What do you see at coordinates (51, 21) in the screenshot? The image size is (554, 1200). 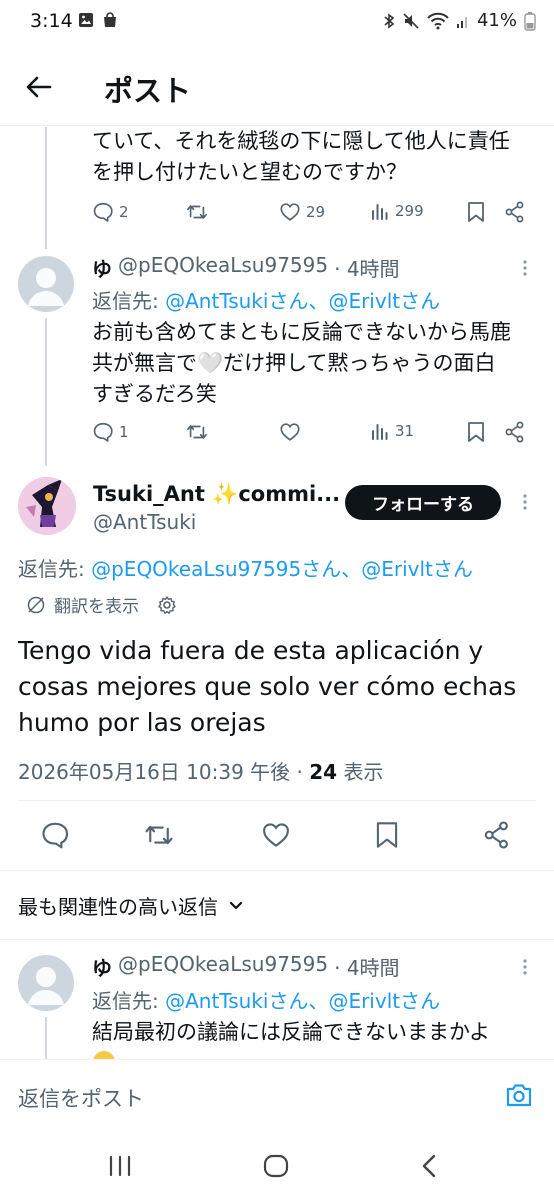 I see `status-time: 3:14` at bounding box center [51, 21].